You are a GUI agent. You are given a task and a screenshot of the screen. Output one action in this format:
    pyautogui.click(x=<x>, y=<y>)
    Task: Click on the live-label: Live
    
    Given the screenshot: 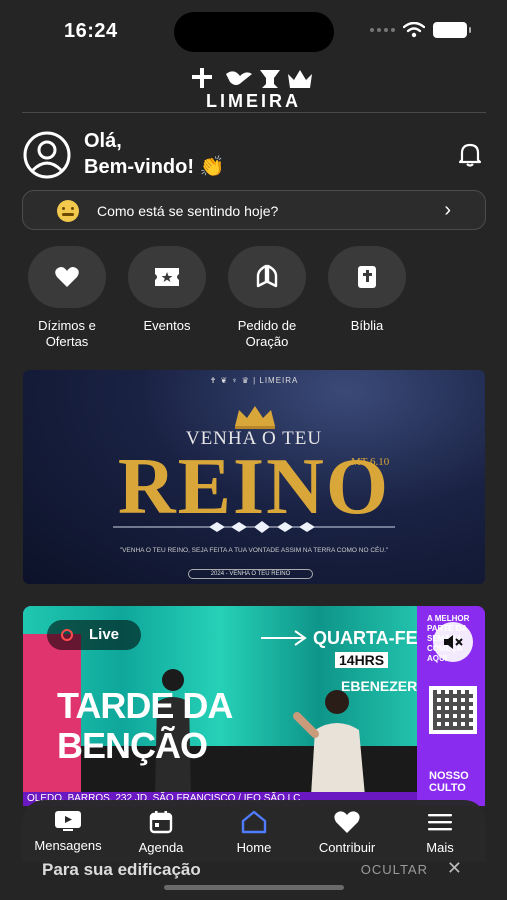 What is the action you would take?
    pyautogui.click(x=104, y=634)
    